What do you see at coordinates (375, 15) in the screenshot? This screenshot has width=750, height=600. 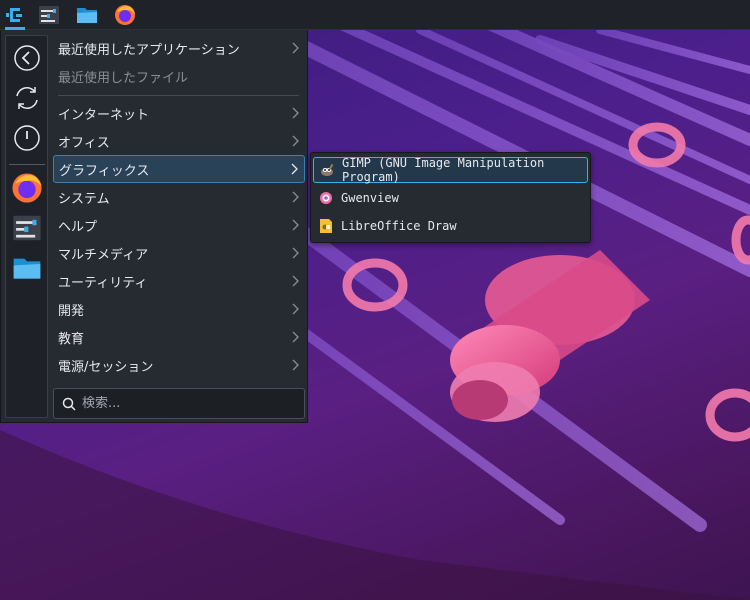 I see `top-panel` at bounding box center [375, 15].